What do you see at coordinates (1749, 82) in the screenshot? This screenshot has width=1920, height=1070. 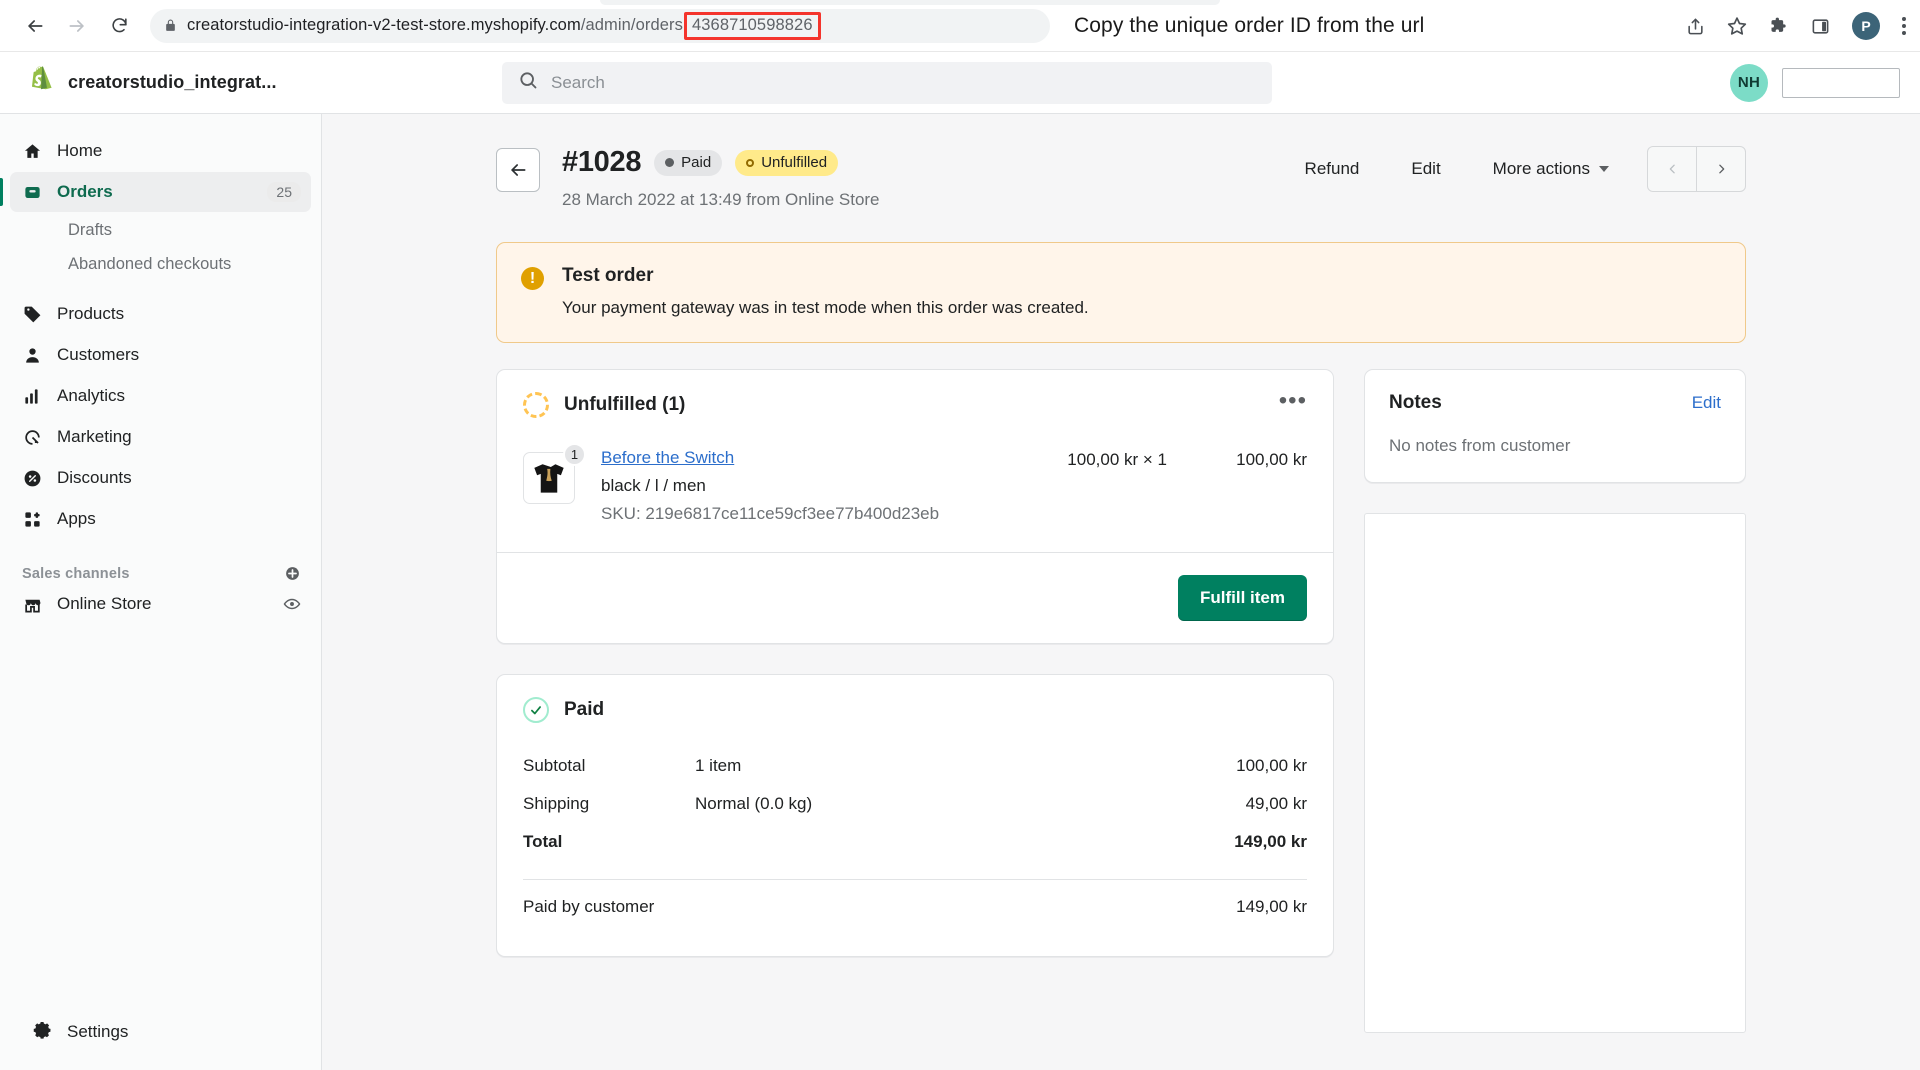 I see `avatar: NH` at bounding box center [1749, 82].